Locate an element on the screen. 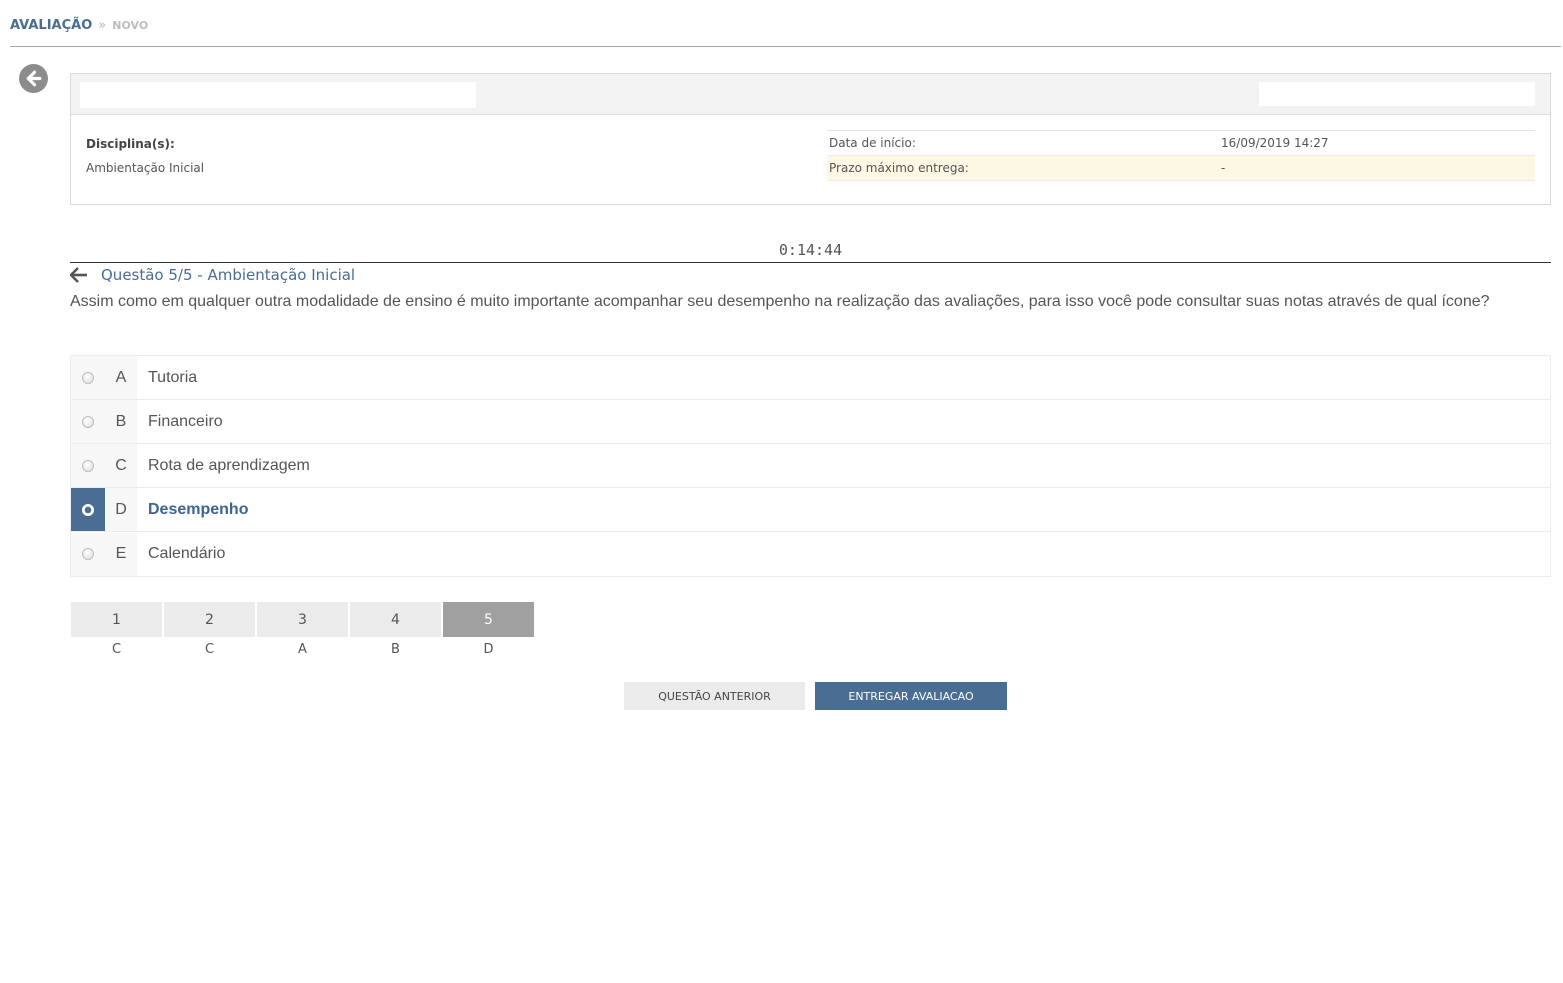 The width and height of the screenshot is (1563, 983). option-b-radio-cell is located at coordinates (88, 421).